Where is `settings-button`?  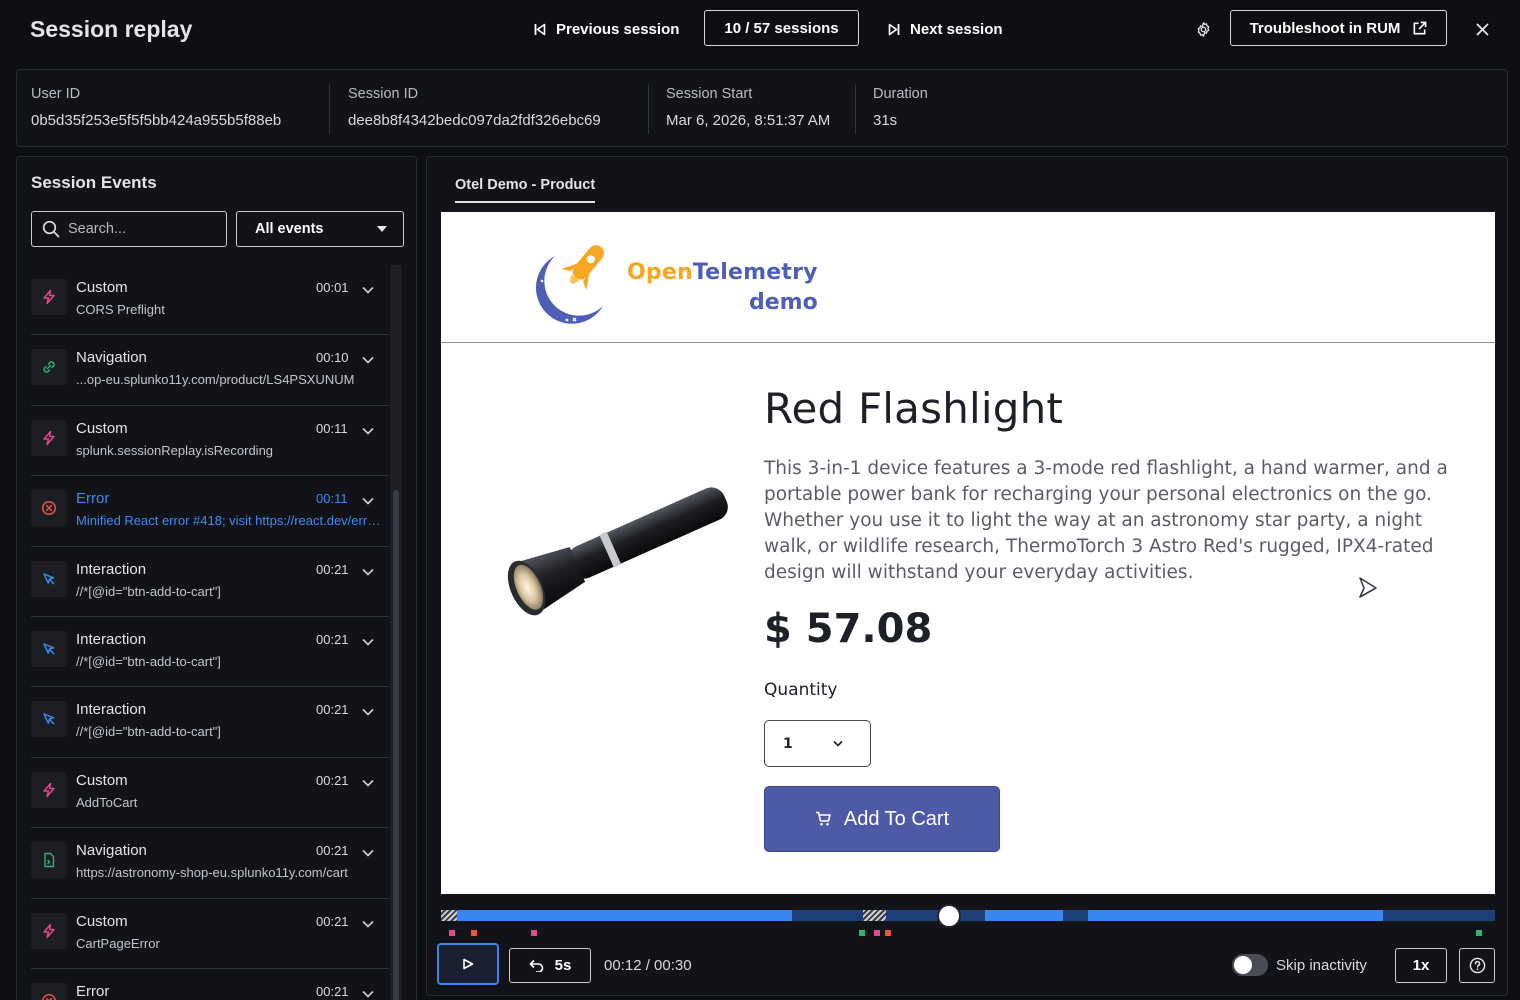
settings-button is located at coordinates (1203, 29).